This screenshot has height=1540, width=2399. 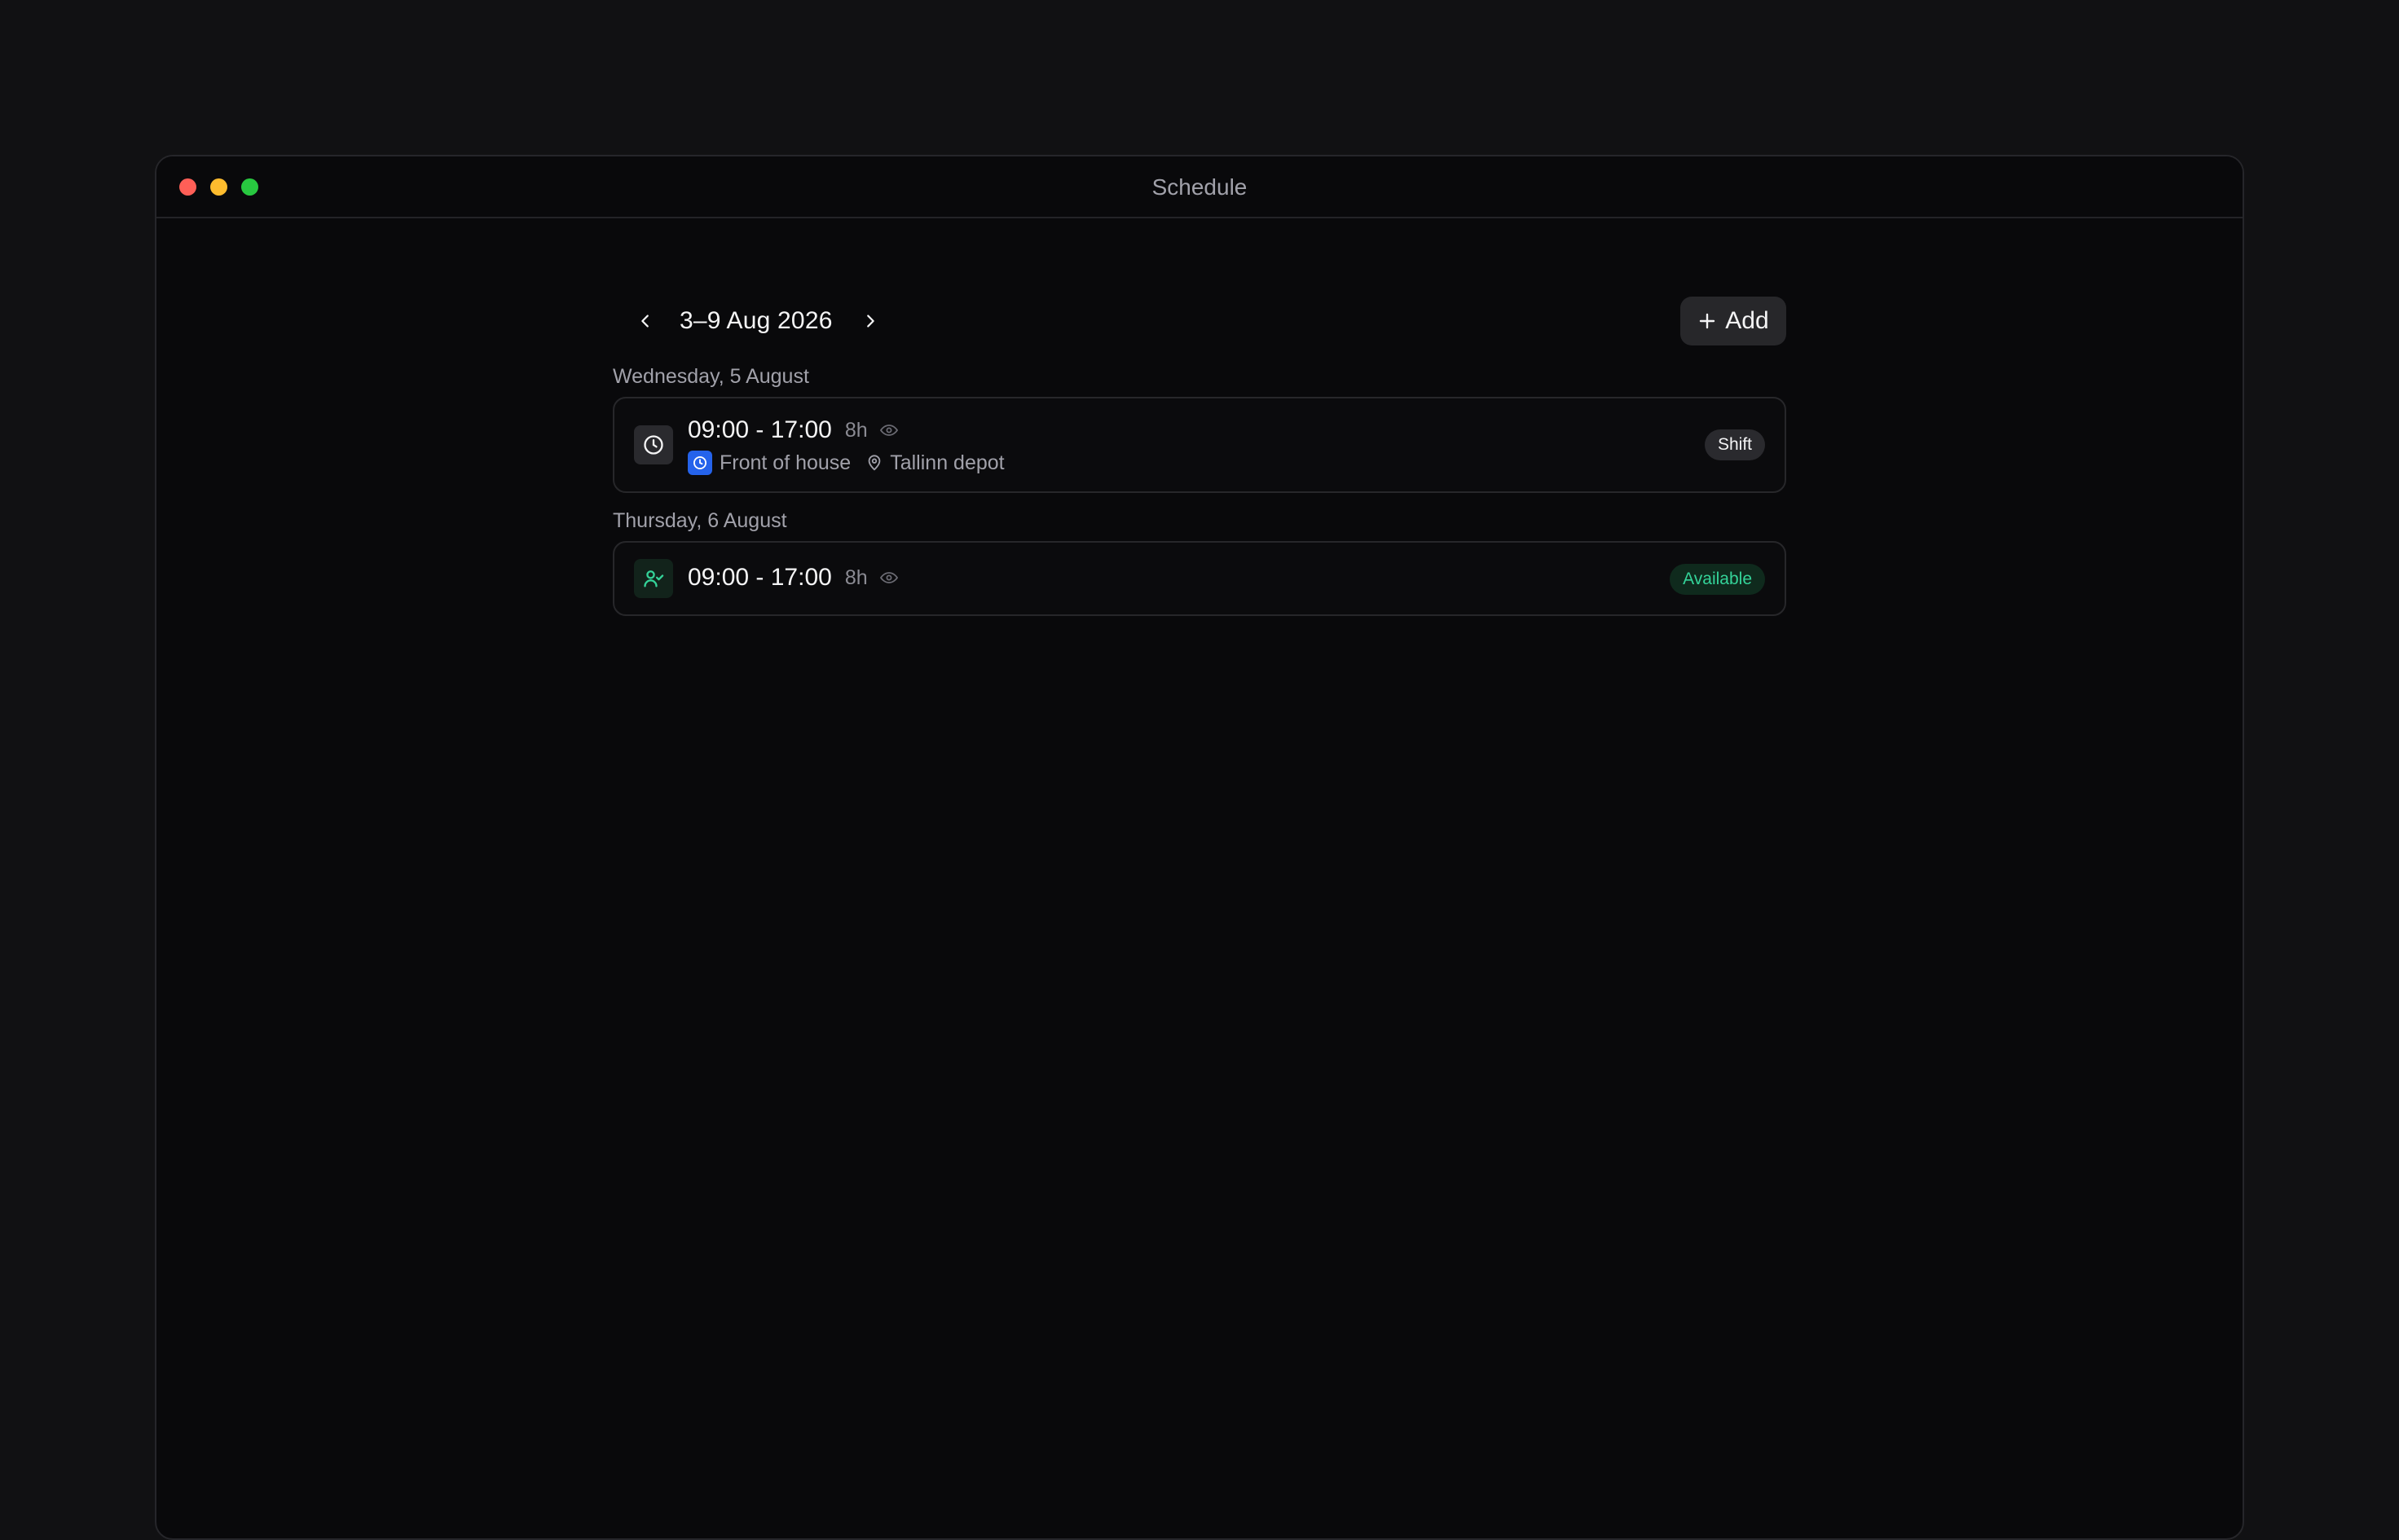 I want to click on shift-time-row: 09:00 - 17:00 8h, so click(x=793, y=430).